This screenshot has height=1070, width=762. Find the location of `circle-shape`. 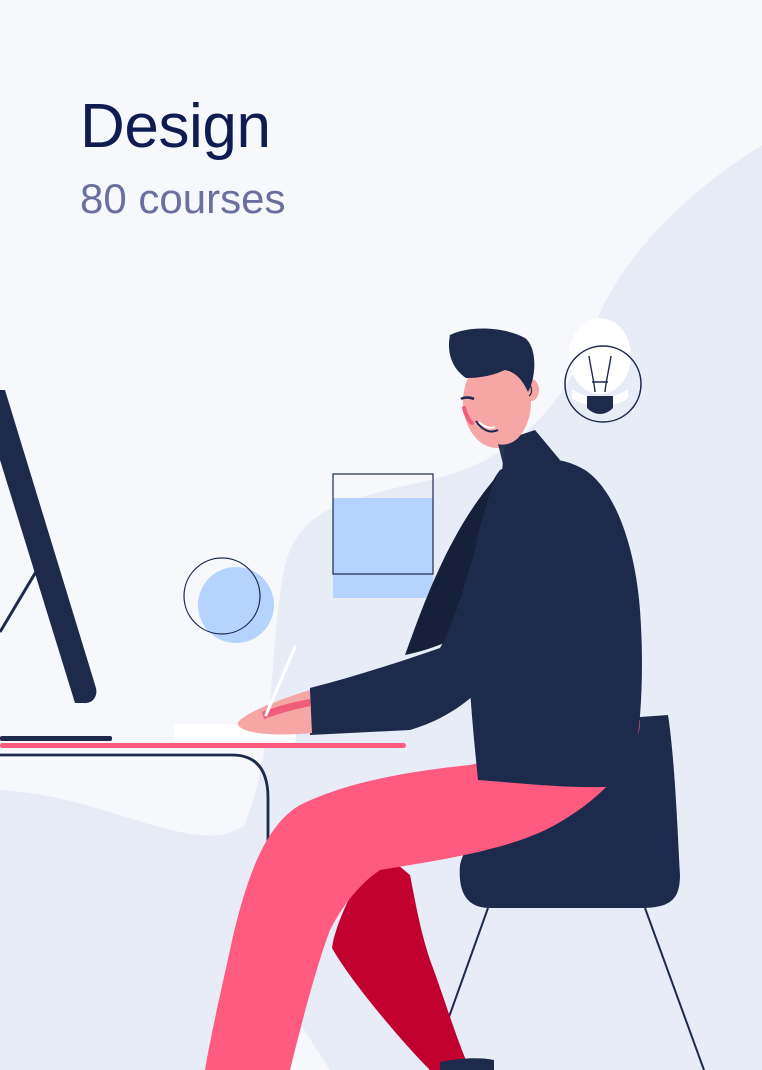

circle-shape is located at coordinates (228, 600).